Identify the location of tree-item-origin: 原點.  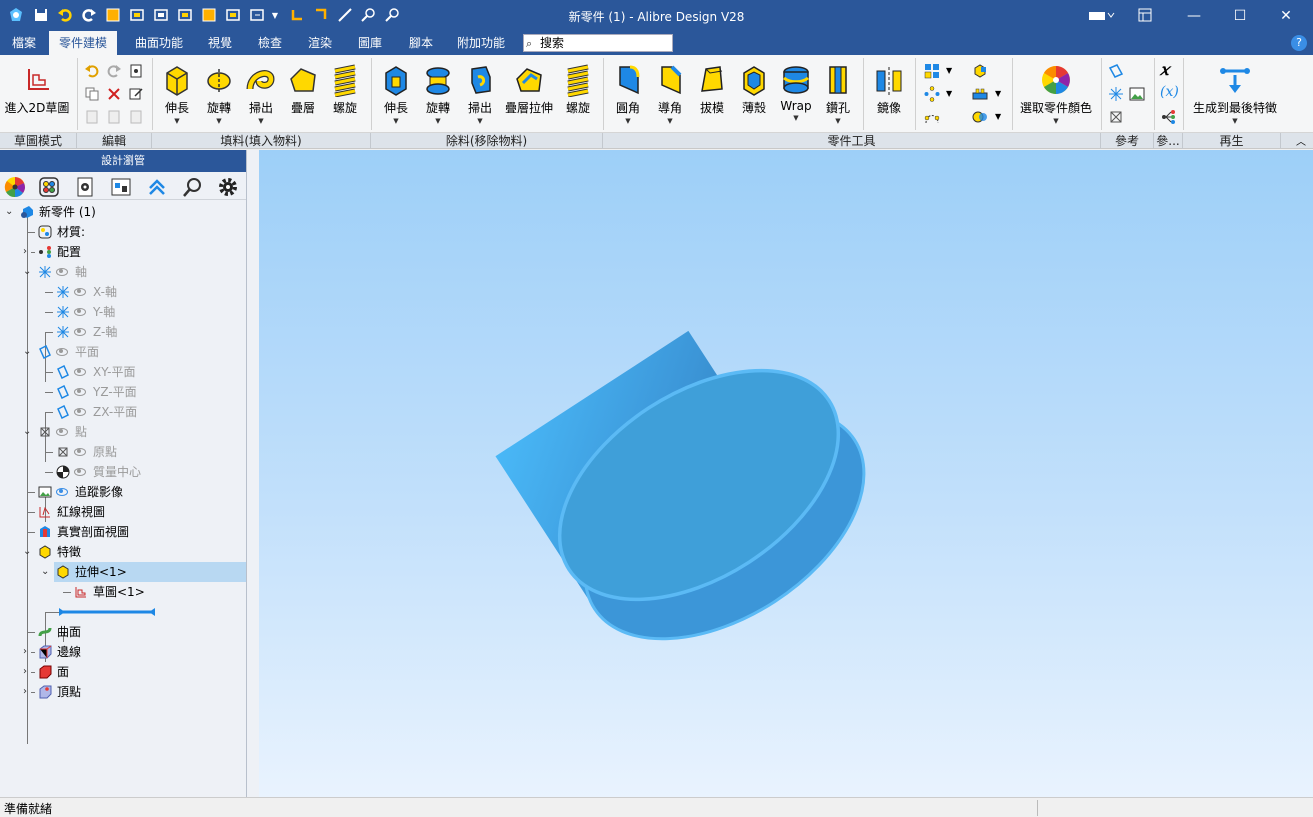
(123, 452).